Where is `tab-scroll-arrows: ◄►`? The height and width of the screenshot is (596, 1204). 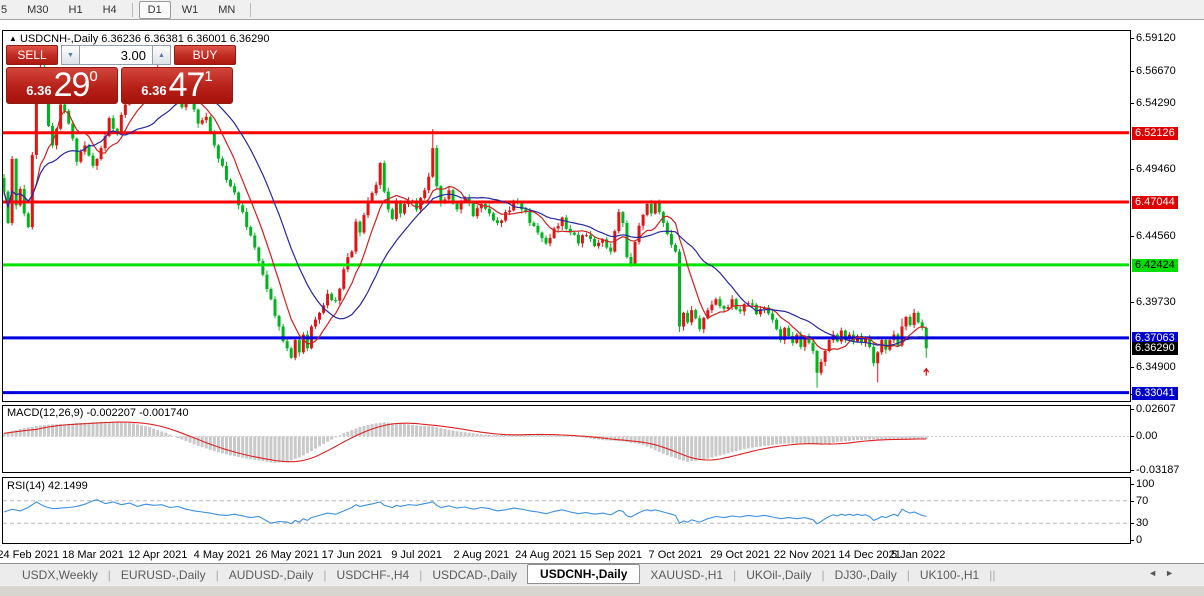
tab-scroll-arrows: ◄► is located at coordinates (1165, 573).